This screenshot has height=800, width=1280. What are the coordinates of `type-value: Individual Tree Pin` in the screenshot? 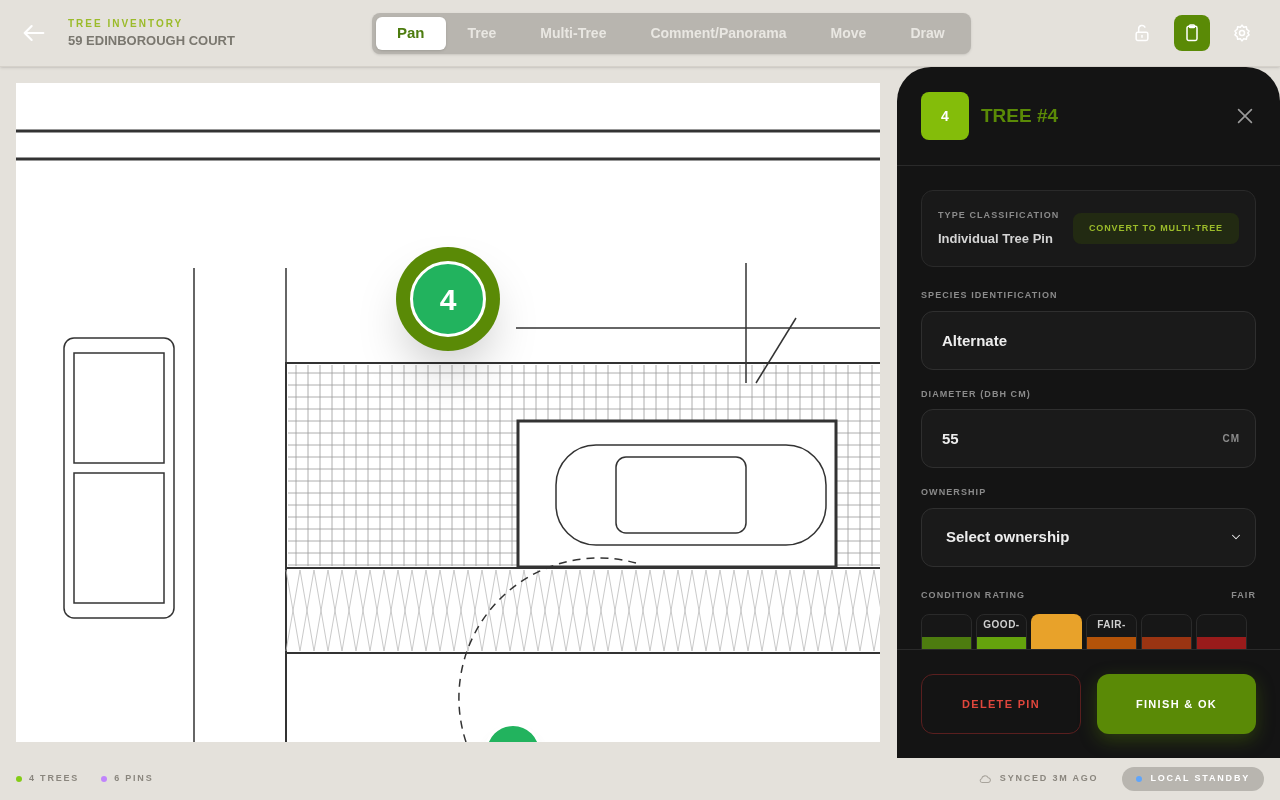 It's located at (996, 239).